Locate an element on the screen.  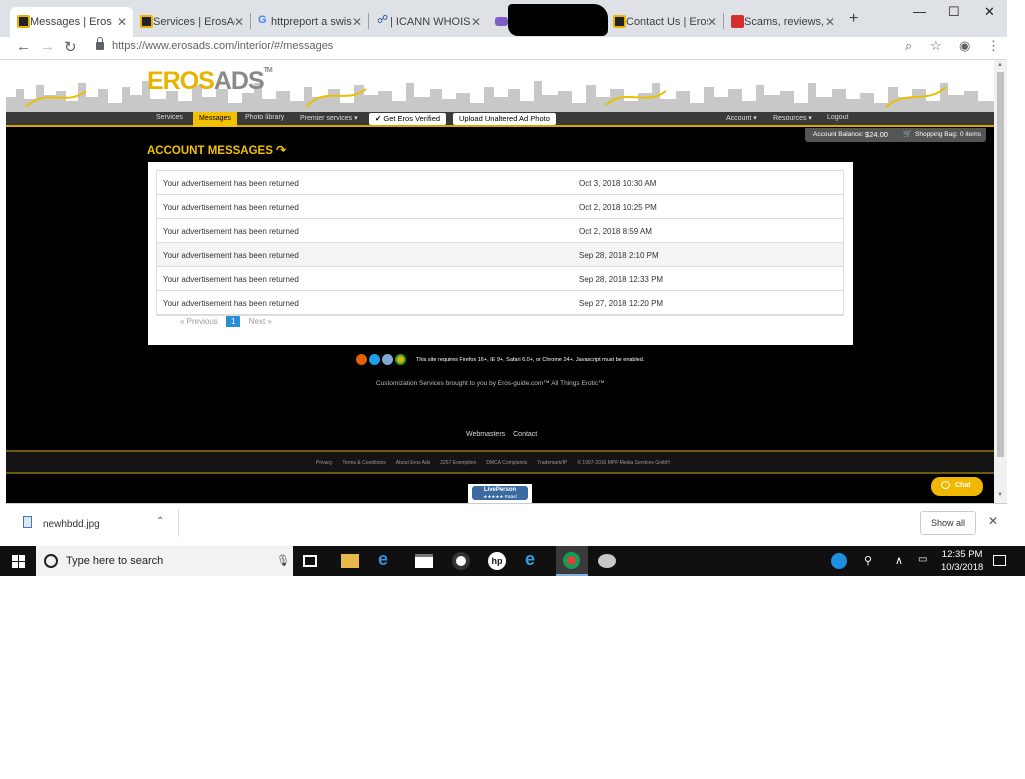
network-icon: ▭ is located at coordinates (922, 559).